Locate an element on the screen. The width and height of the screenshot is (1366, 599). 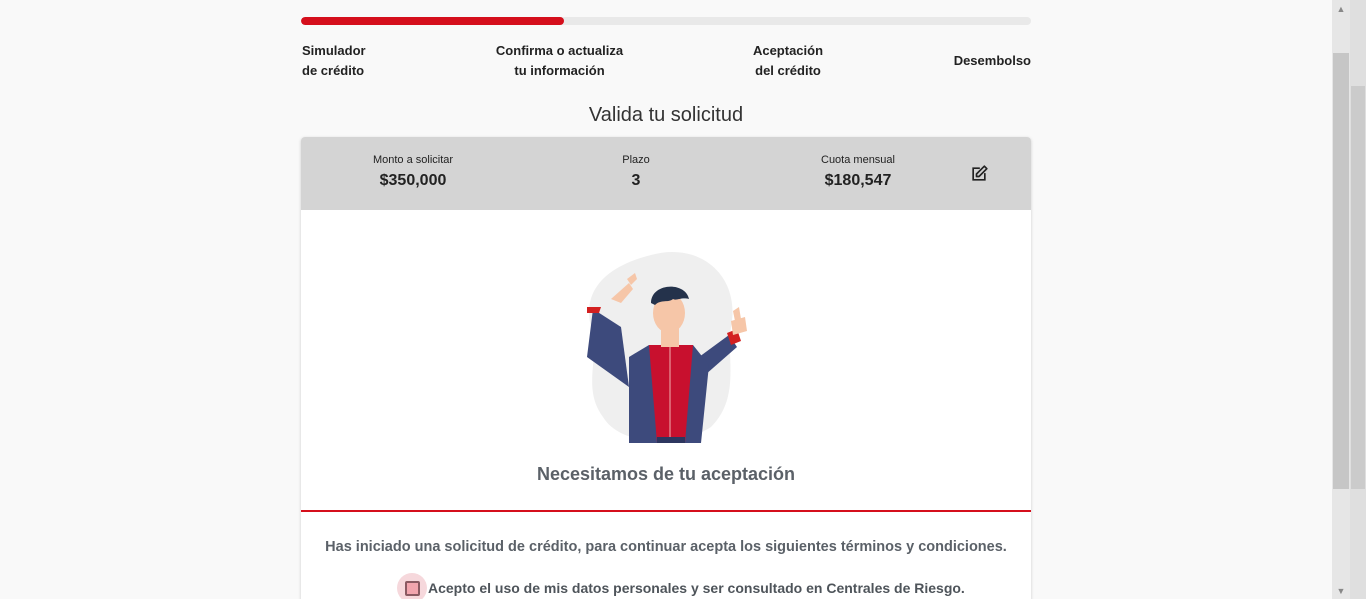
person-thumbs-up-illustration is located at coordinates (667, 347).